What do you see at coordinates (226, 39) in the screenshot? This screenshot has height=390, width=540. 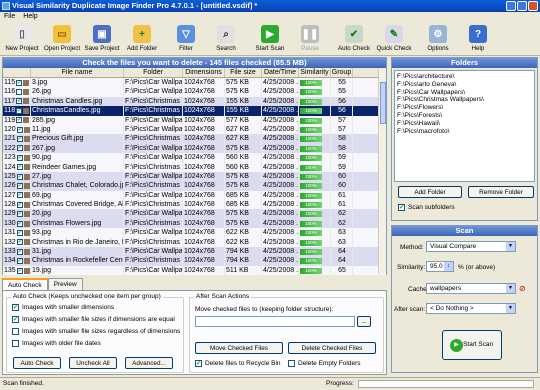 I see `search-button: ⌕ Search` at bounding box center [226, 39].